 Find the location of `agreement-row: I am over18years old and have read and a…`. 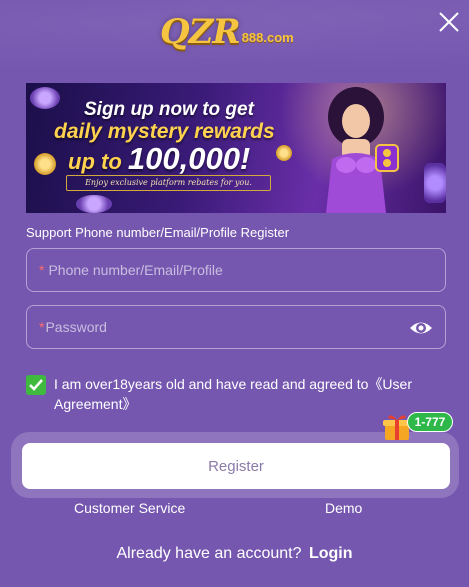

agreement-row: I am over18years old and have read and a… is located at coordinates (231, 394).